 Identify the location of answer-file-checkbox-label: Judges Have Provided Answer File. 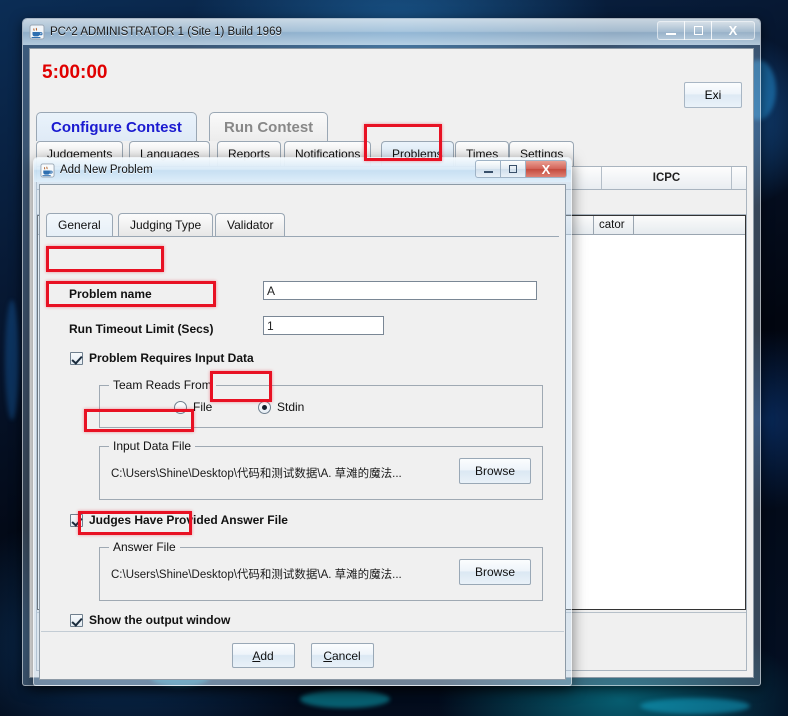
(188, 520).